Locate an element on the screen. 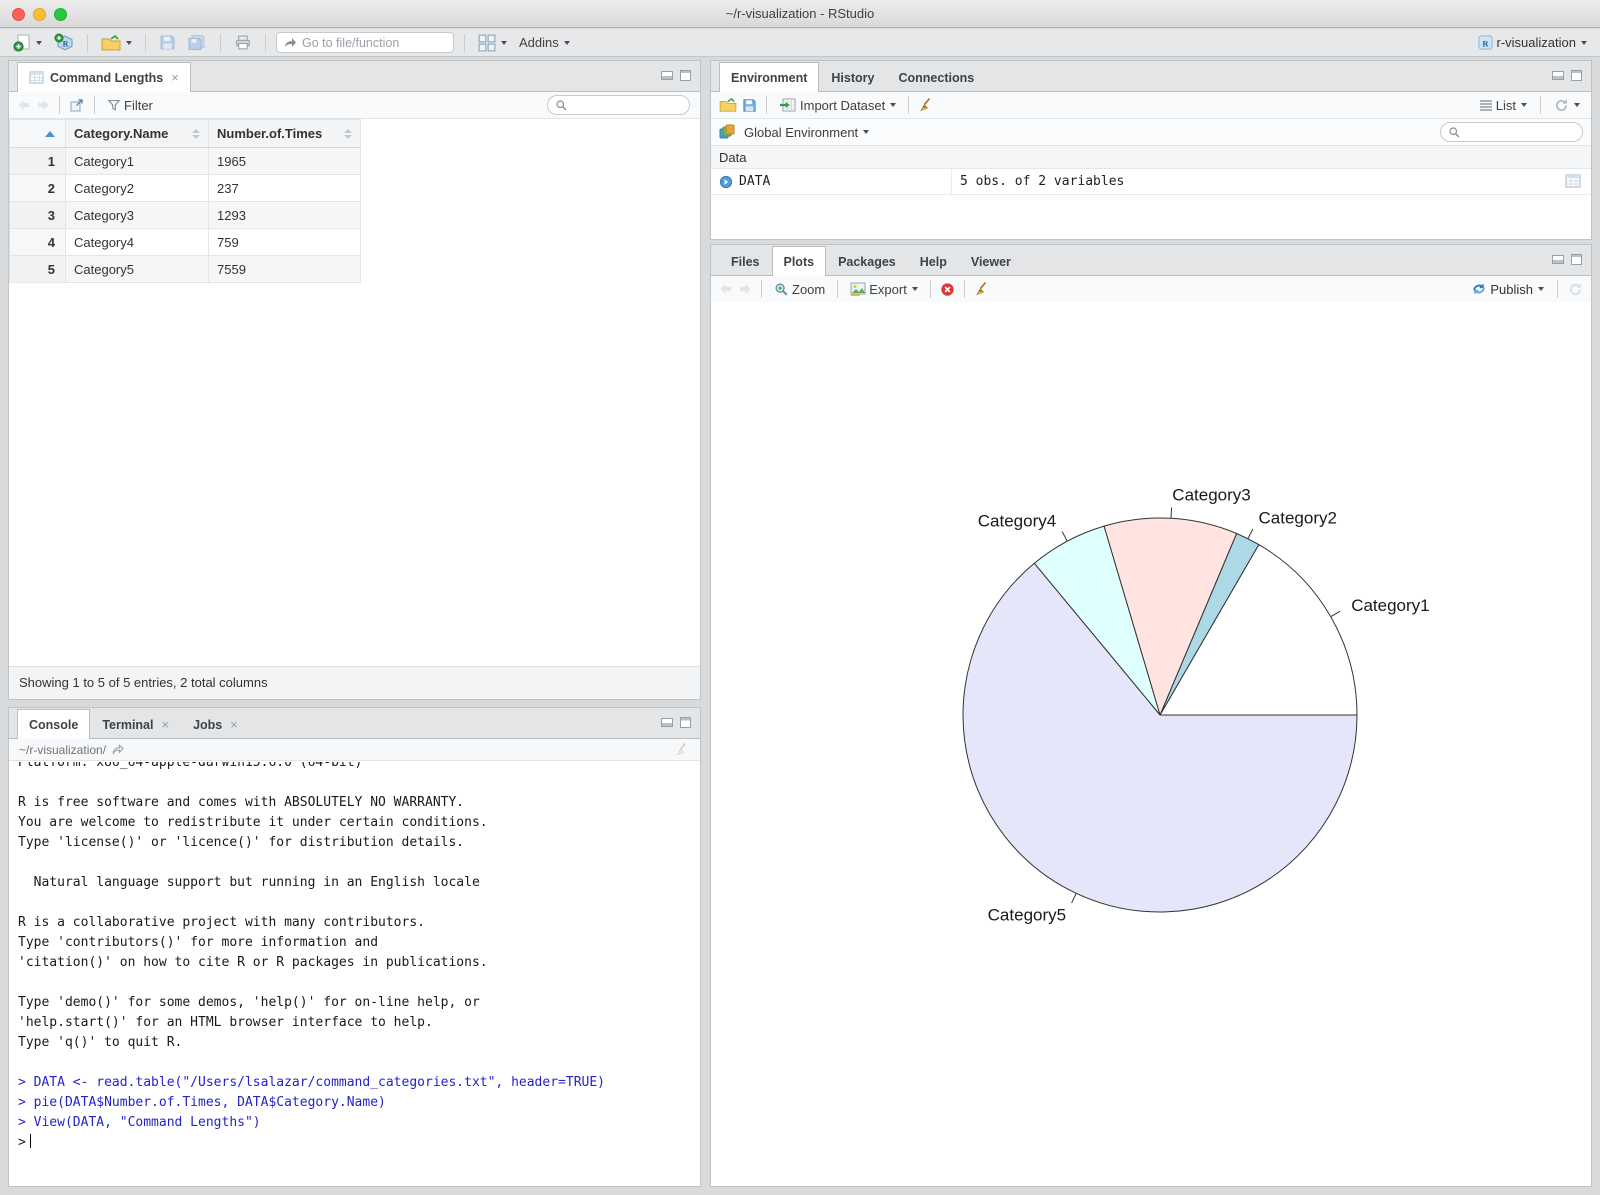  pane-layout-button is located at coordinates (492, 43).